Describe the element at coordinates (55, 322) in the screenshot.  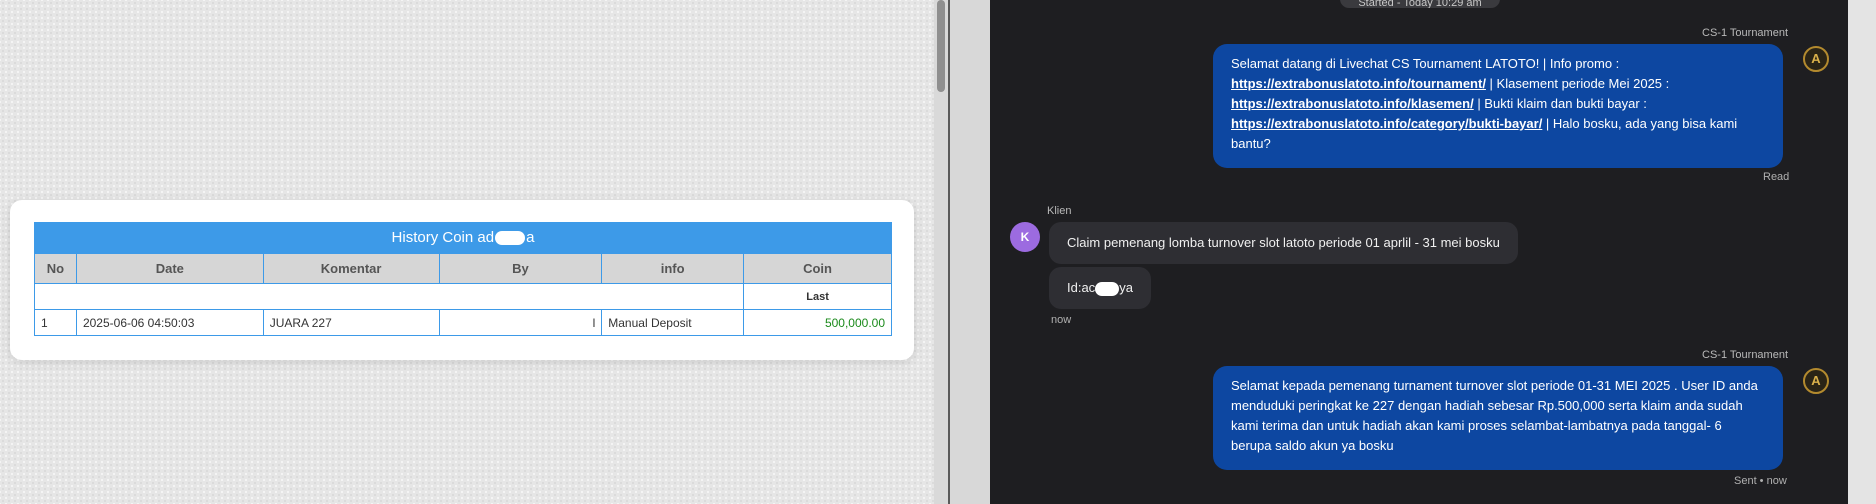
I see `cell-no: 1` at that location.